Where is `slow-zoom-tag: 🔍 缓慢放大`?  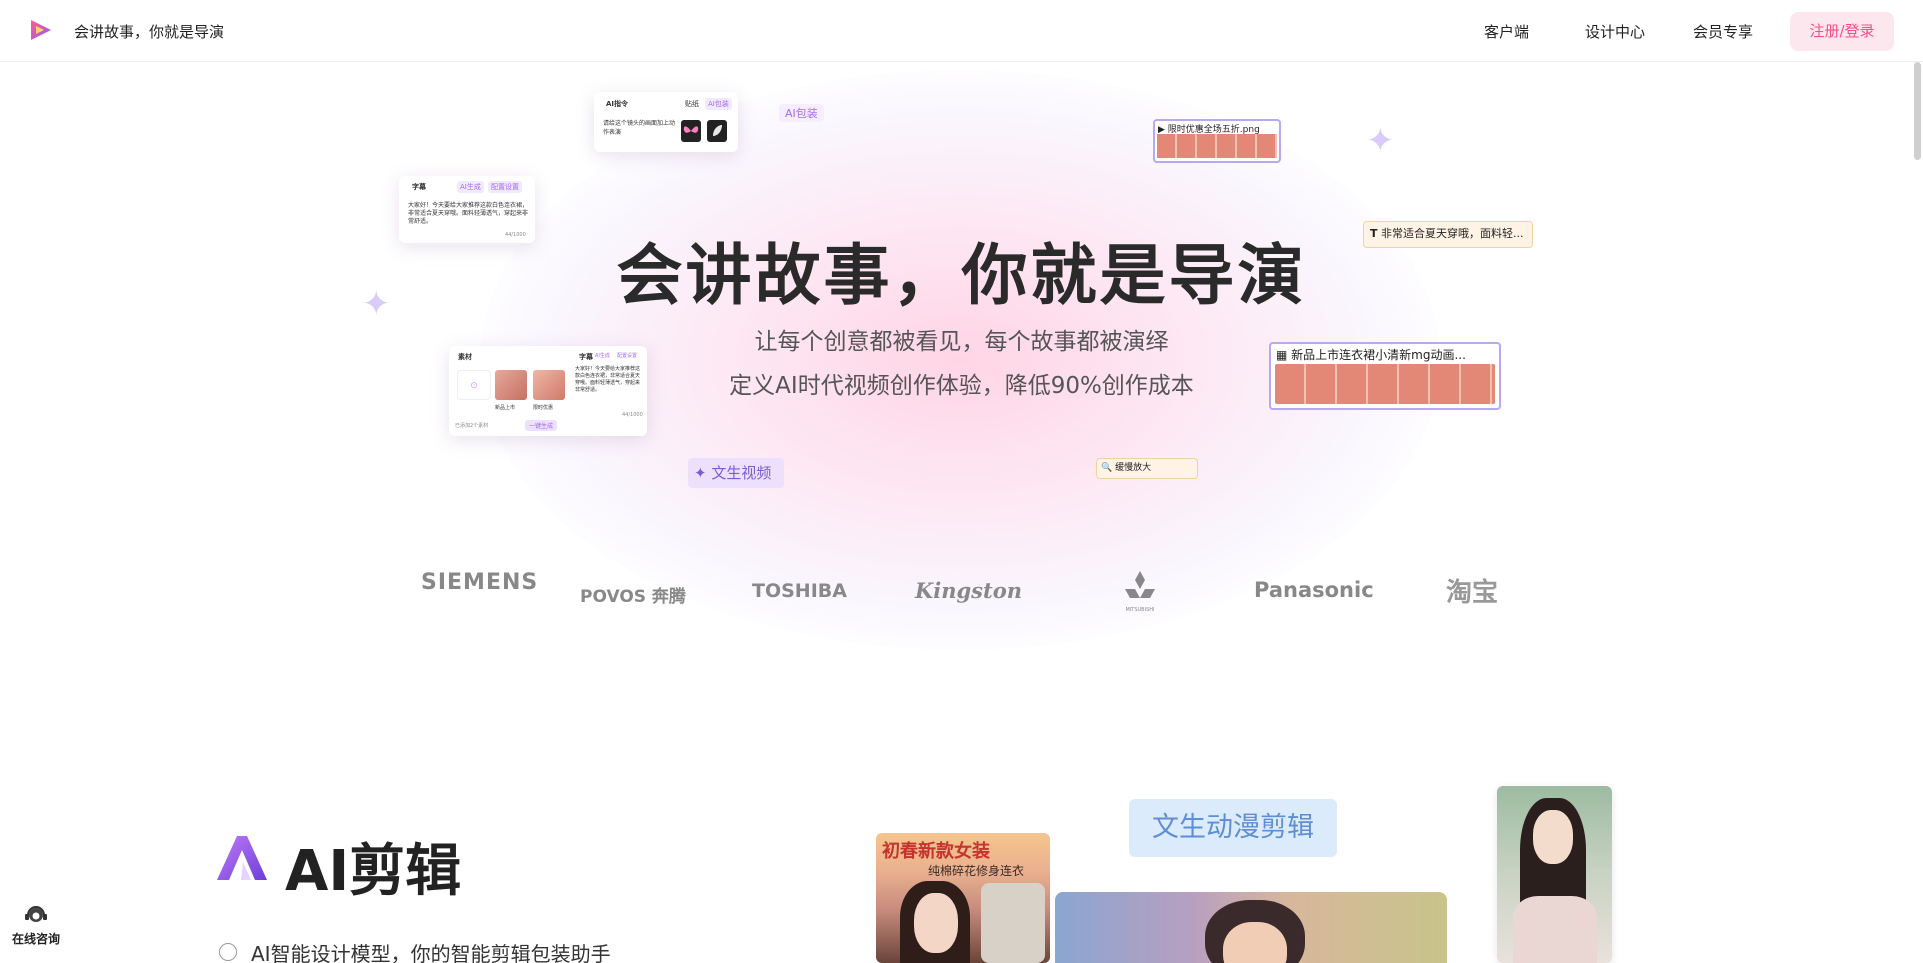 slow-zoom-tag: 🔍 缓慢放大 is located at coordinates (1147, 468).